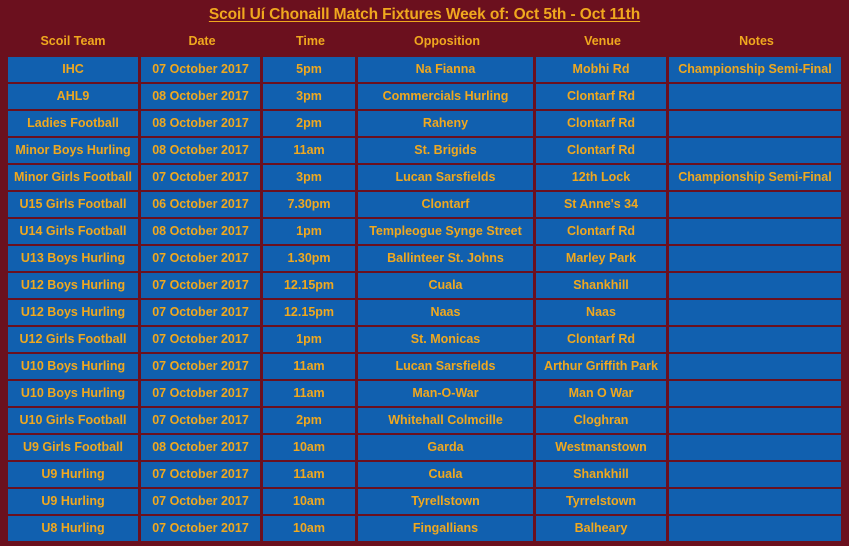  Describe the element at coordinates (73, 69) in the screenshot. I see `cell-team: IHC` at that location.